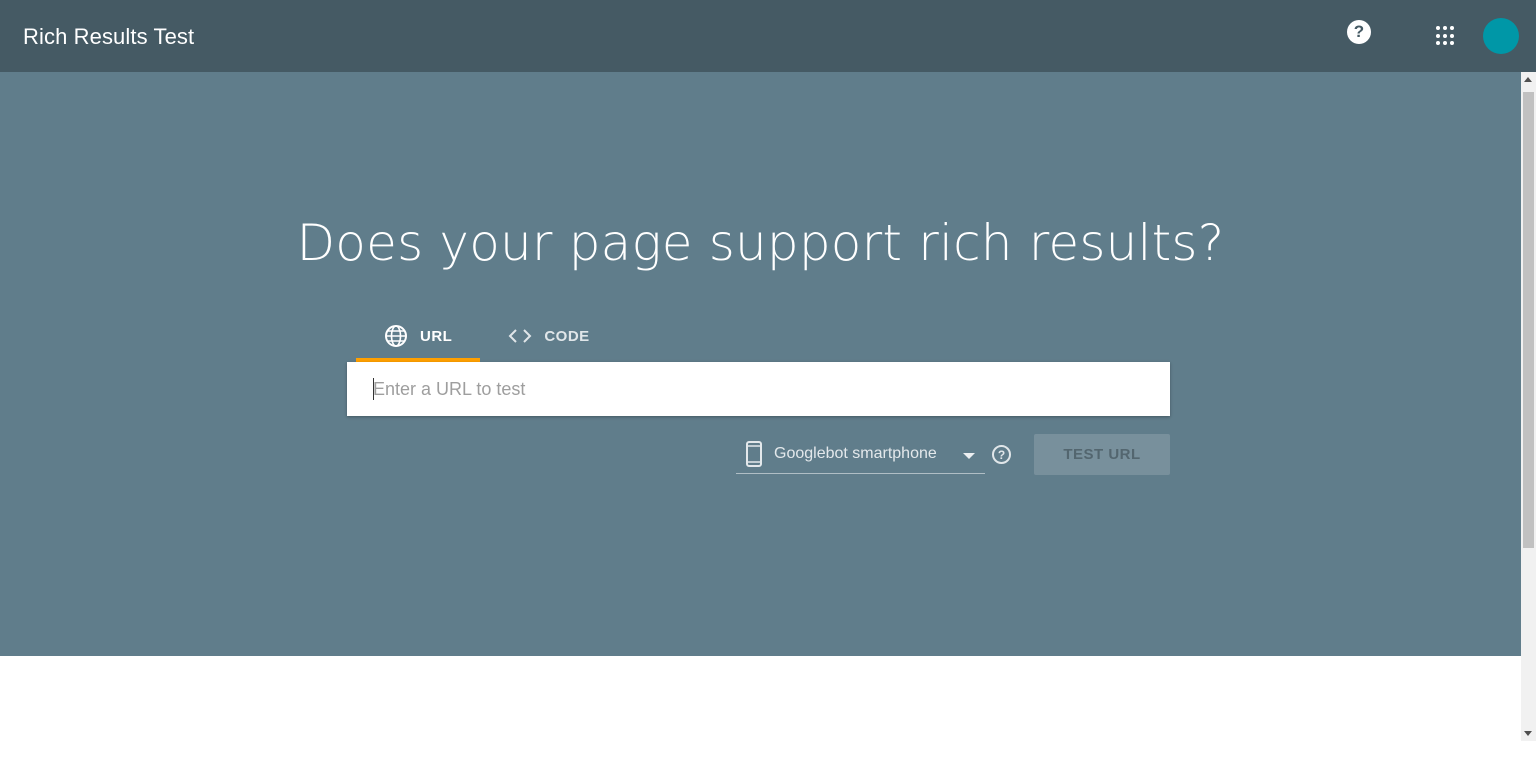 The width and height of the screenshot is (1536, 768). I want to click on scroll-down-arrow-icon, so click(1528, 733).